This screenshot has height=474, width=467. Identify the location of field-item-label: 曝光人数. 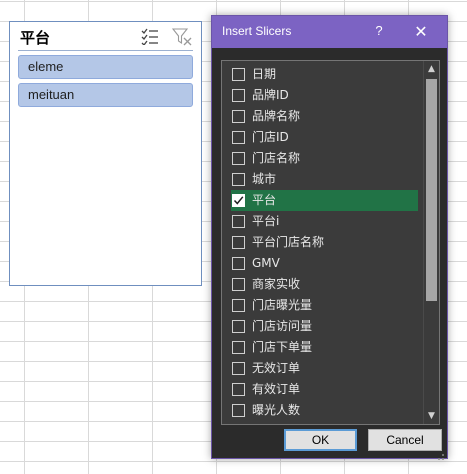
(276, 410).